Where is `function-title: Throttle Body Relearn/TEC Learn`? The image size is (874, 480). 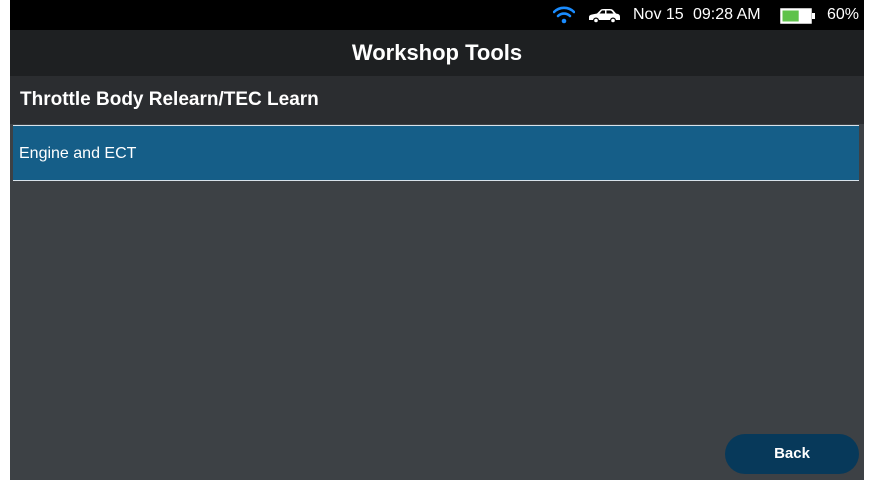 function-title: Throttle Body Relearn/TEC Learn is located at coordinates (169, 99).